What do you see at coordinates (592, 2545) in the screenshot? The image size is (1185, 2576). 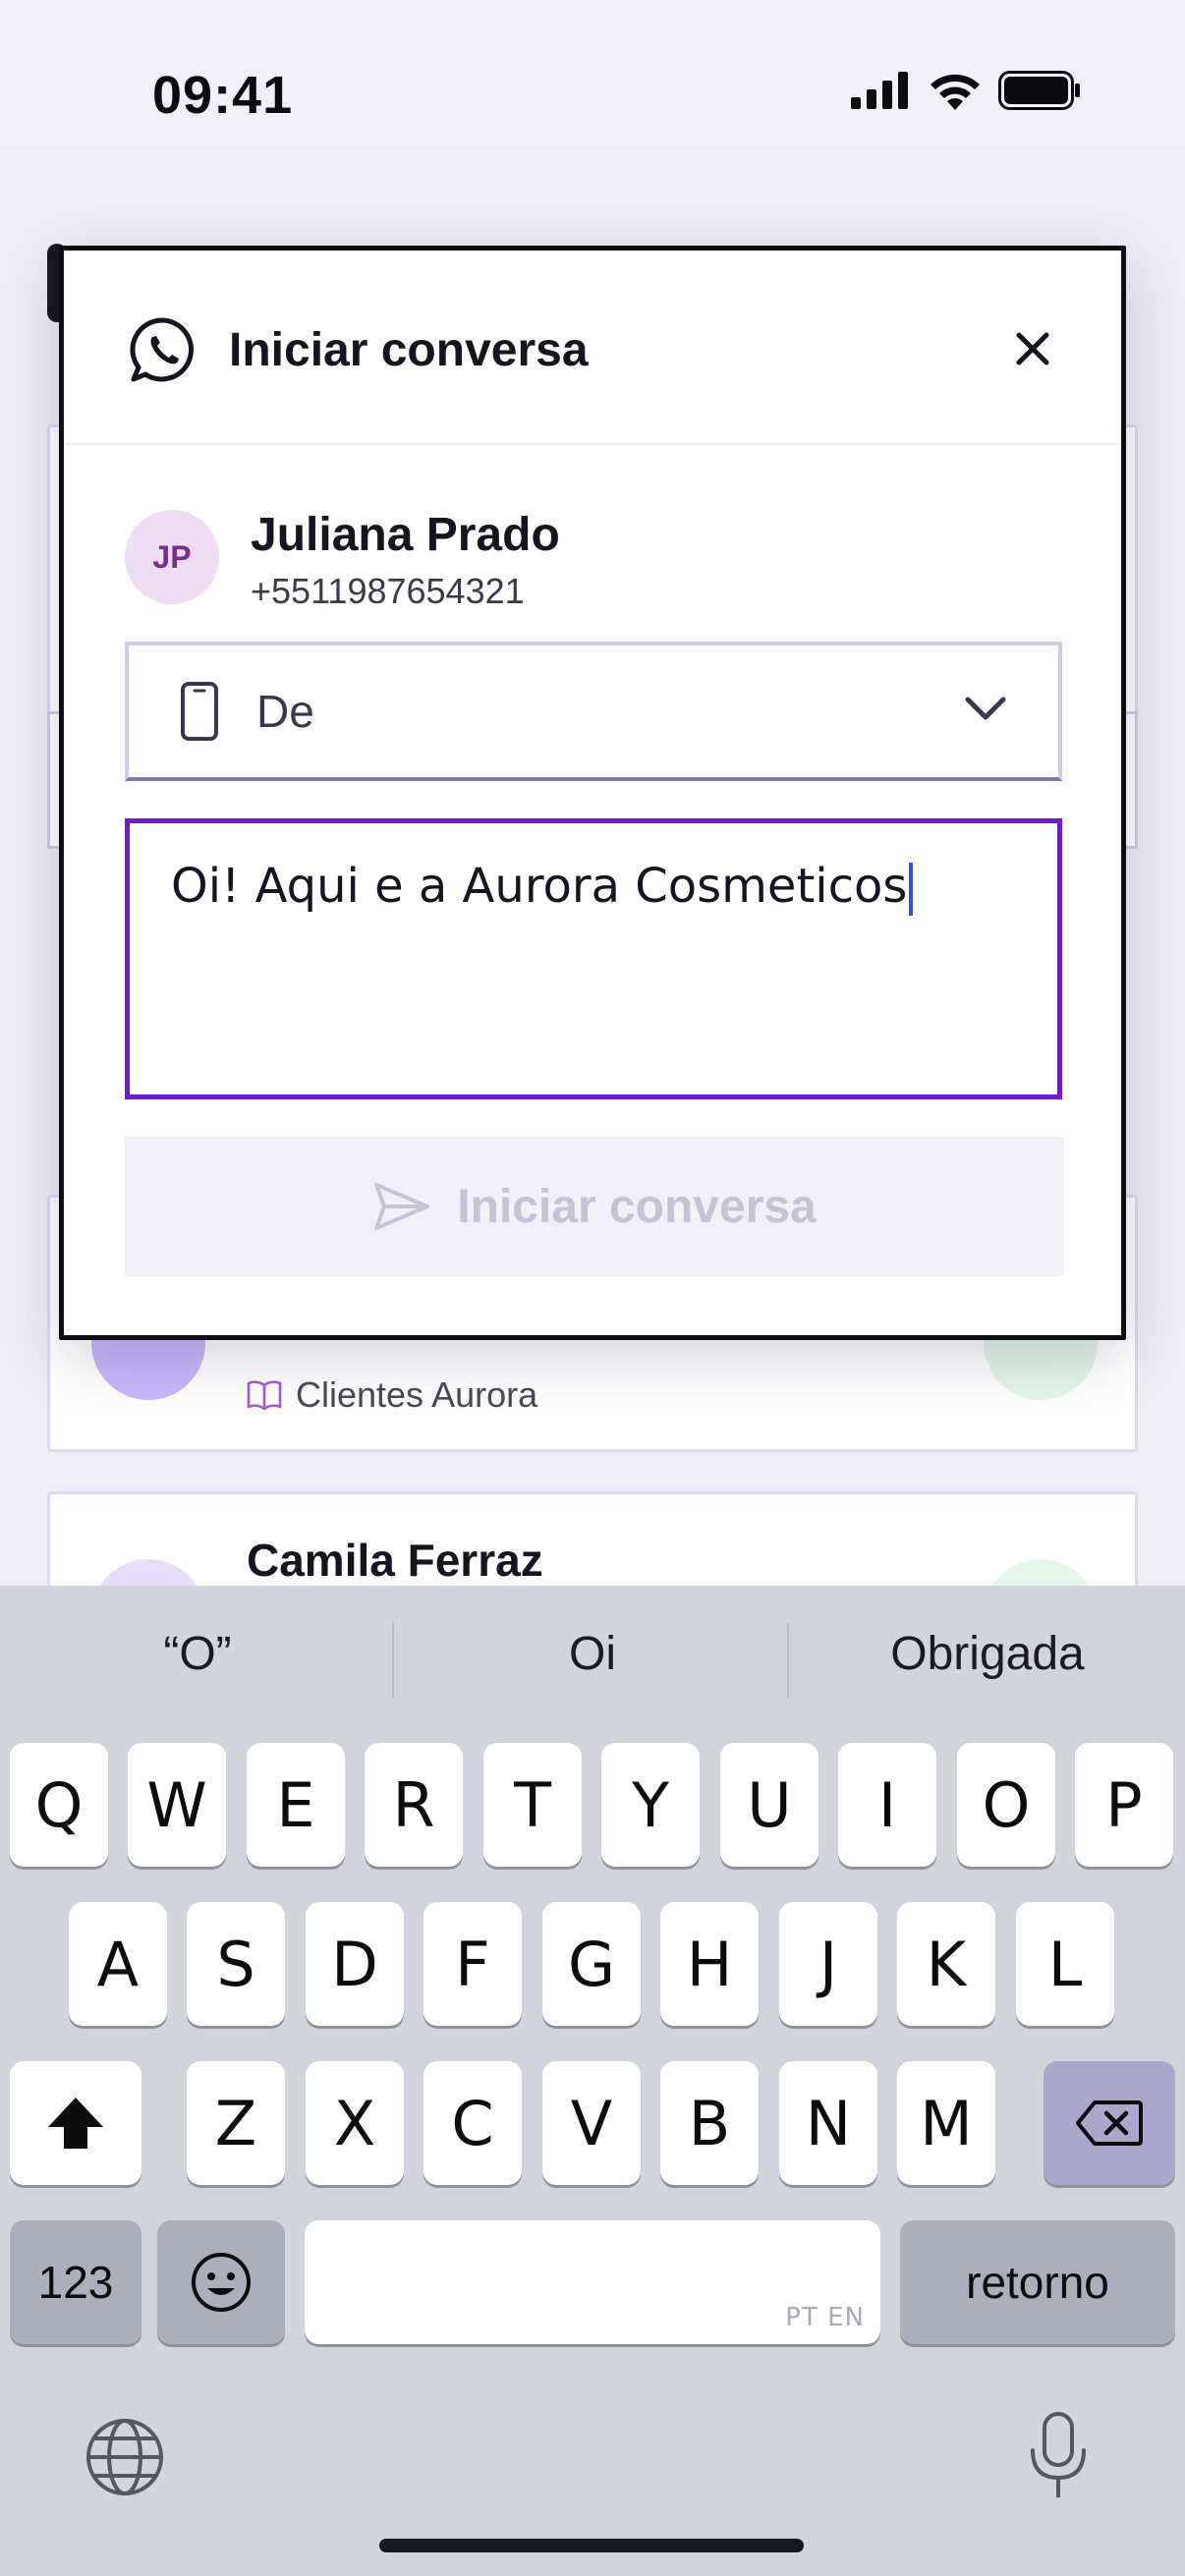 I see `home-indicator` at bounding box center [592, 2545].